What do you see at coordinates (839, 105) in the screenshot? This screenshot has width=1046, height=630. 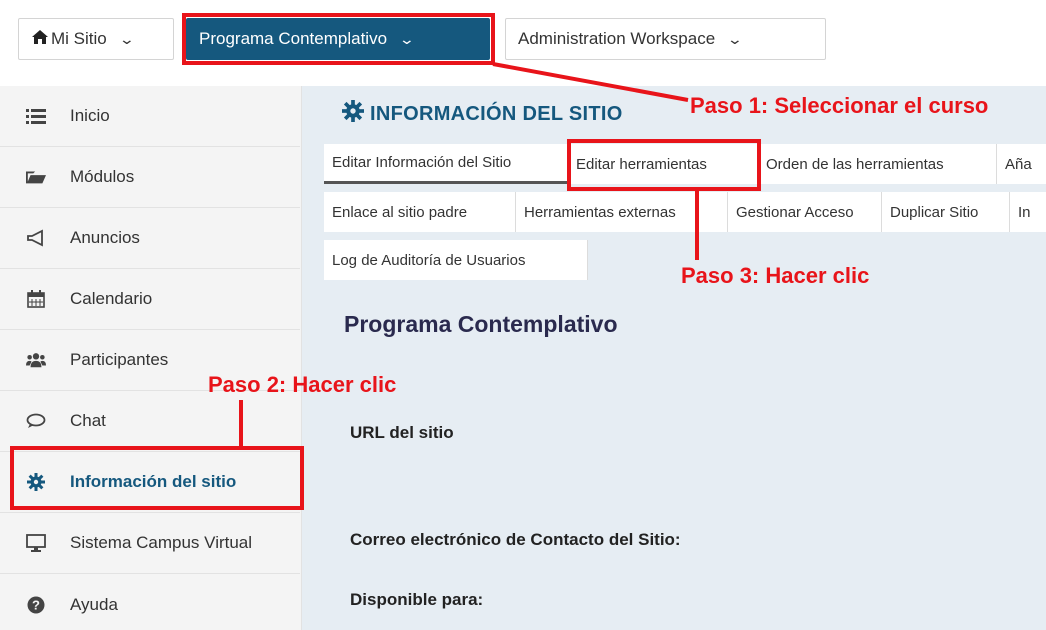 I see `annotation-step1: Paso 1: Seleccionar el curso` at bounding box center [839, 105].